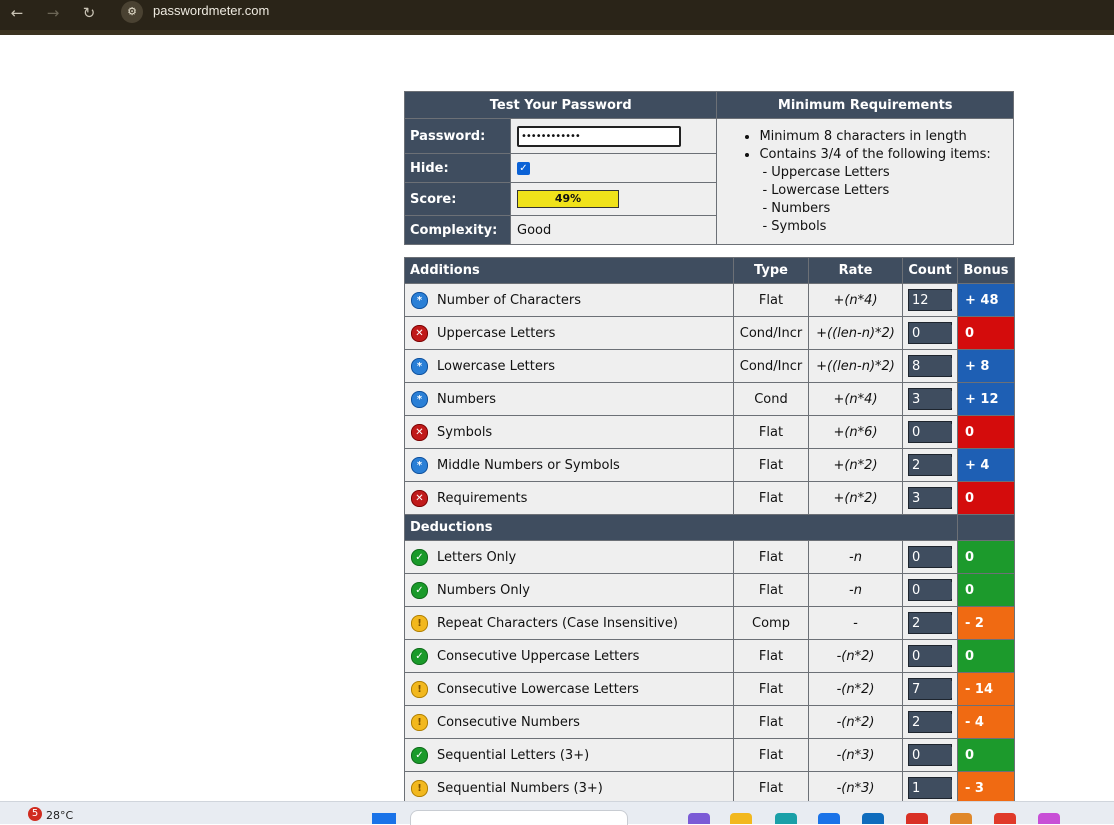 This screenshot has height=825, width=1114. What do you see at coordinates (741, 818) in the screenshot?
I see `file-explorer-icon` at bounding box center [741, 818].